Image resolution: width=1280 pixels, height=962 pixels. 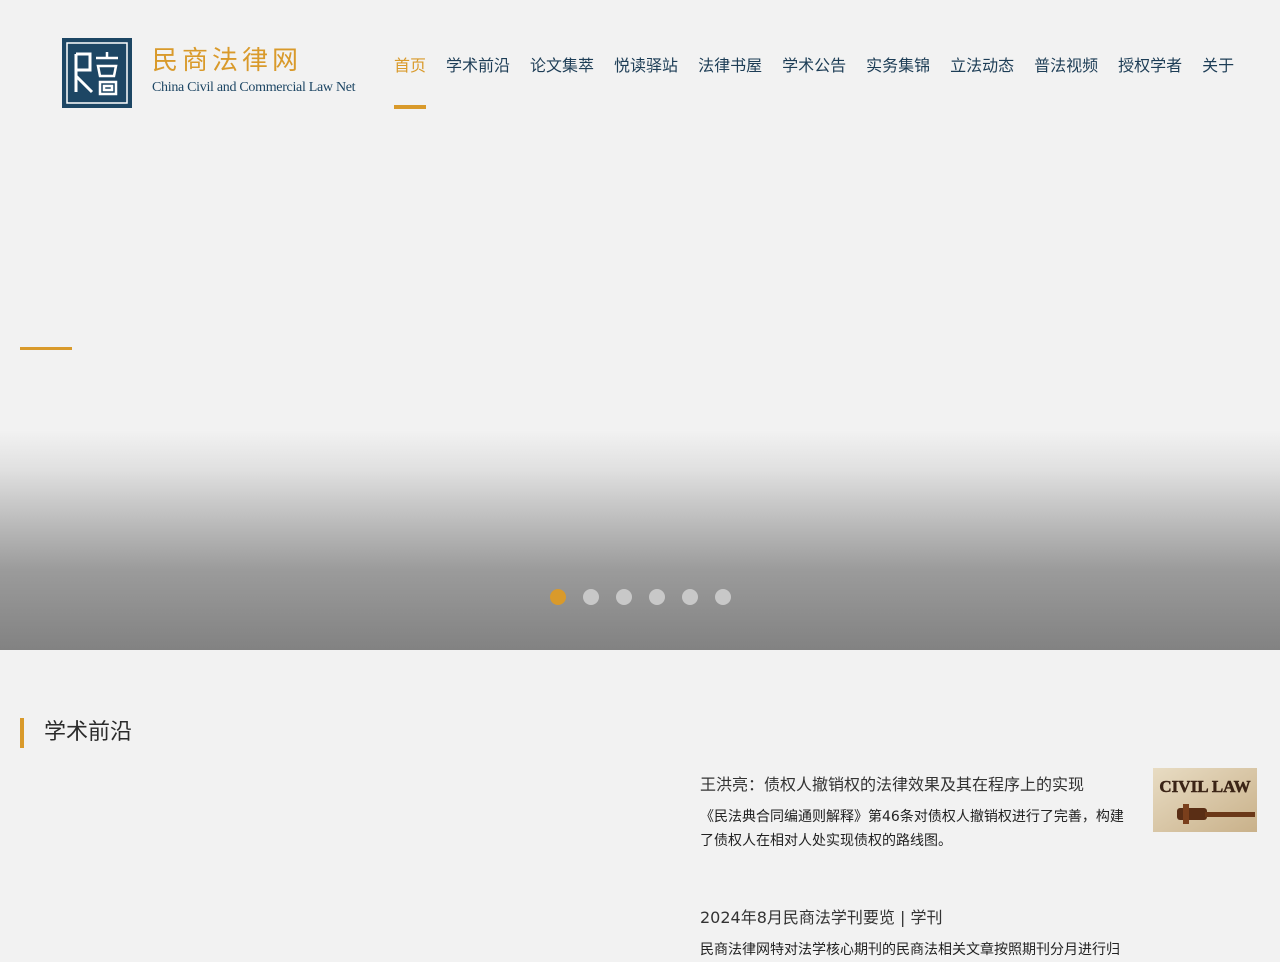 What do you see at coordinates (1218, 84) in the screenshot?
I see `nav-item-about: 关于` at bounding box center [1218, 84].